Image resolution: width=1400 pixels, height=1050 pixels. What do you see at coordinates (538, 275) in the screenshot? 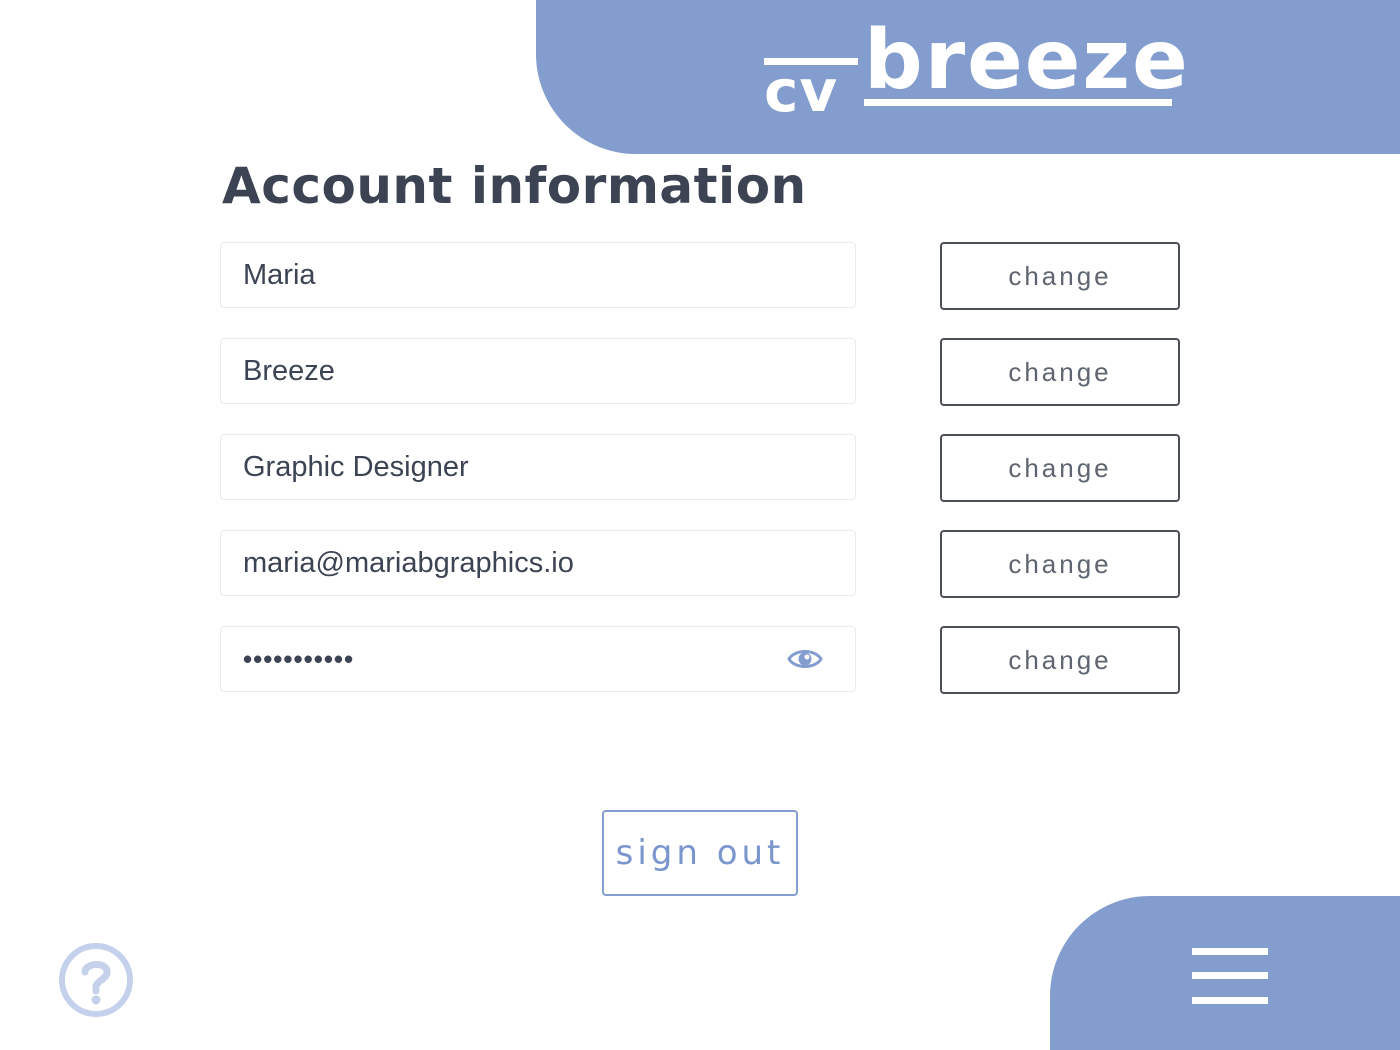
I see `first-name-field: Maria` at bounding box center [538, 275].